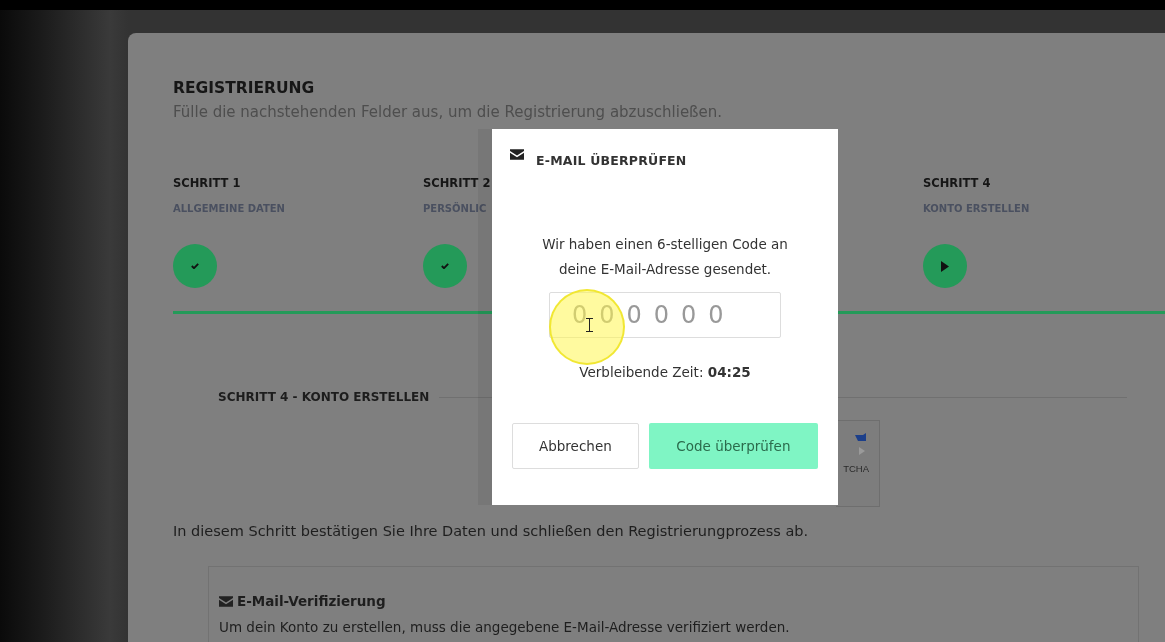 Image resolution: width=1165 pixels, height=642 pixels. I want to click on remaining-time: Verbleibende Zeit: 04:25, so click(665, 372).